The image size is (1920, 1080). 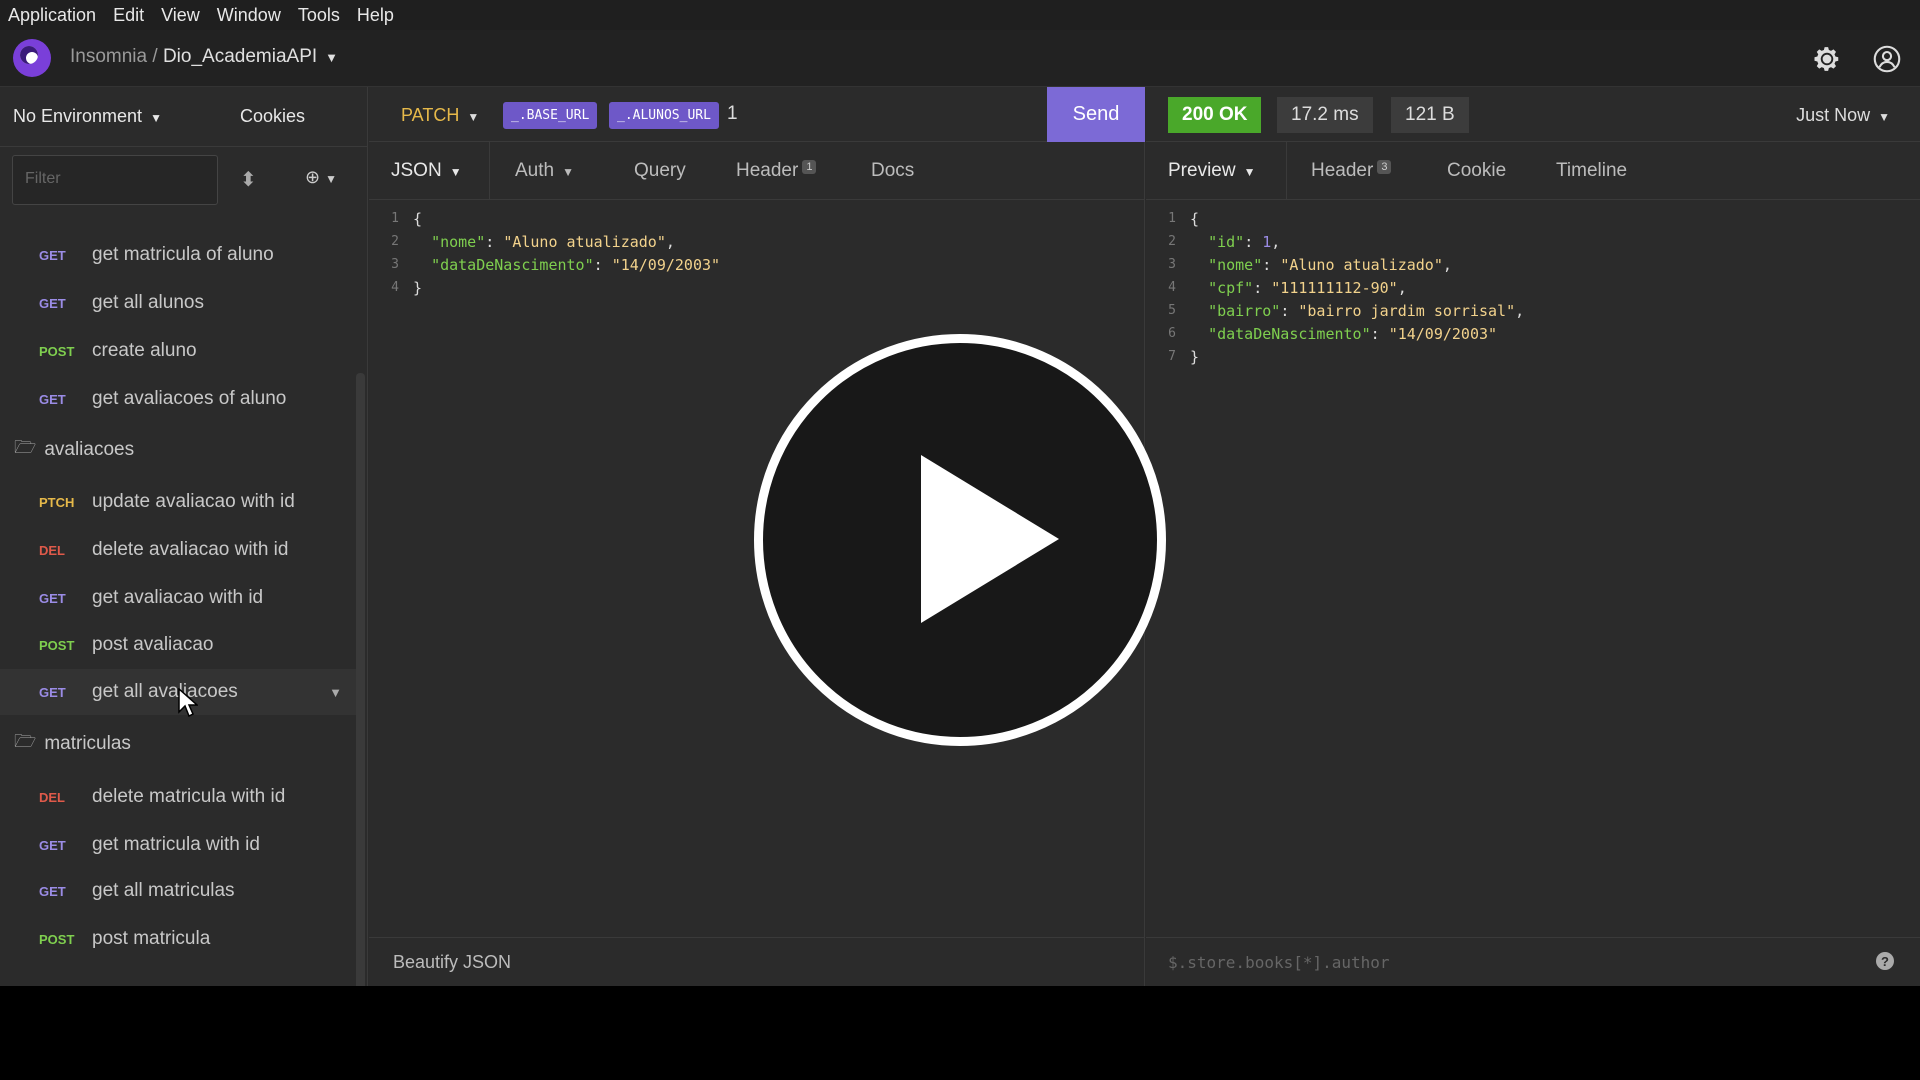 I want to click on request-name: get all avaliacoes, so click(x=165, y=691).